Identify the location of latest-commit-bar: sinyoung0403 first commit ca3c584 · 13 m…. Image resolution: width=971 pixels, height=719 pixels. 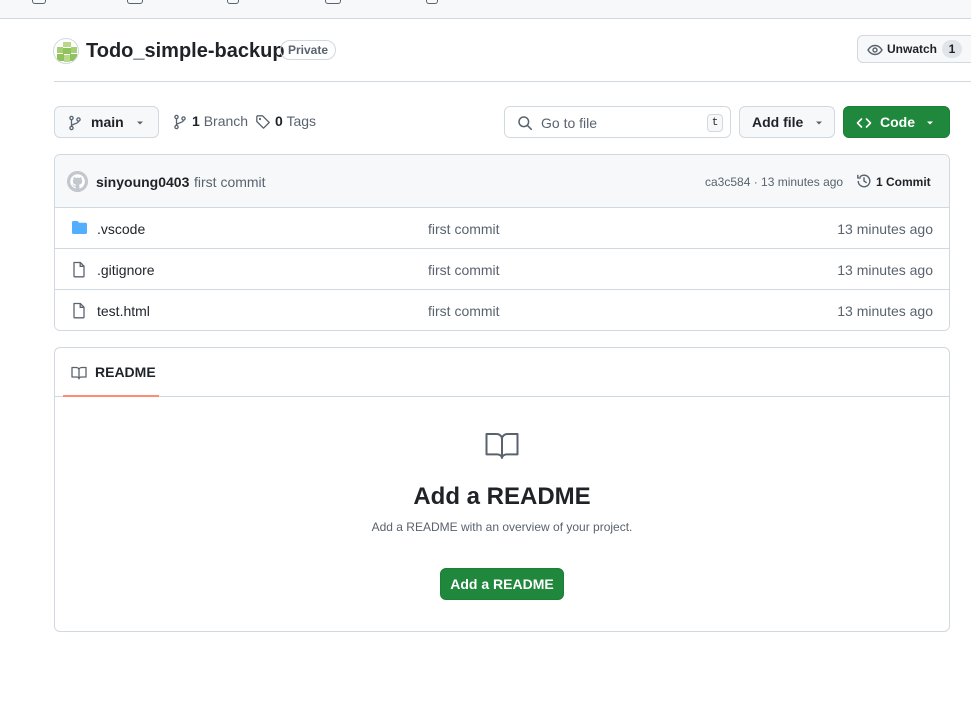
(502, 181).